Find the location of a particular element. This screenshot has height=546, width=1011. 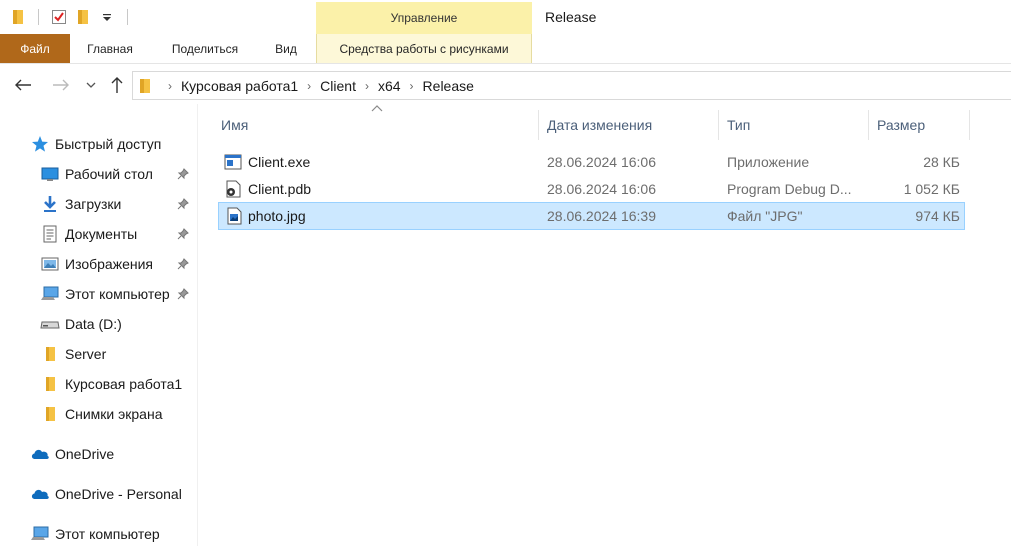

breadcrumb-item: x64 is located at coordinates (389, 86).